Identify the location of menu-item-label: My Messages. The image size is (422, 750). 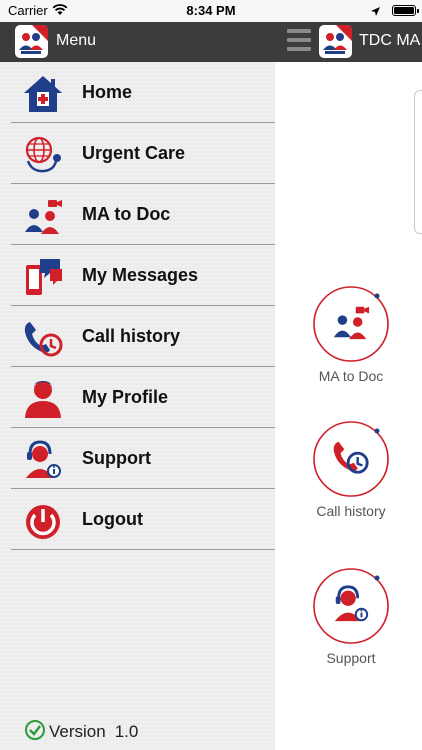
(140, 275).